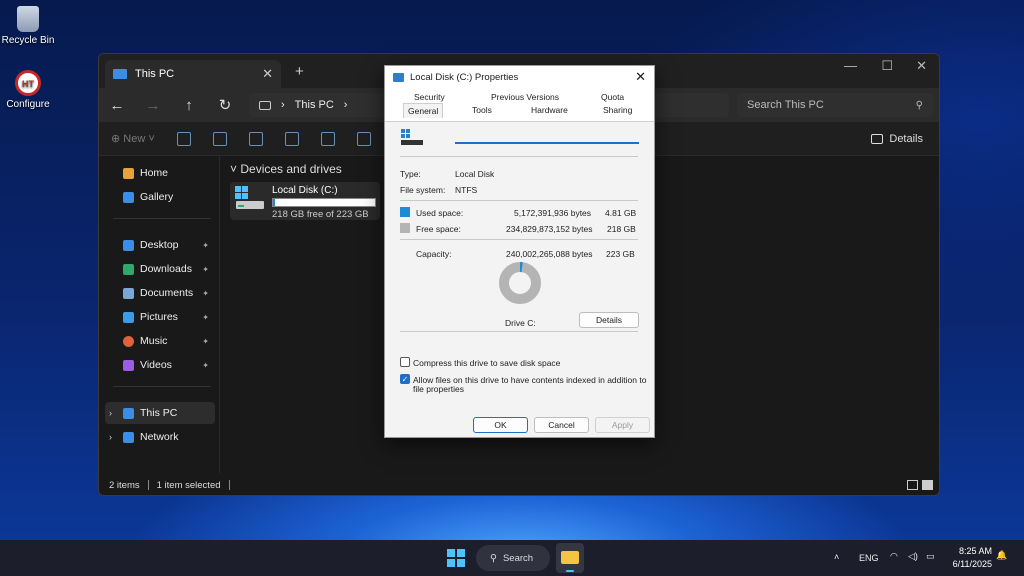 This screenshot has height=576, width=1024. I want to click on taskbar-search-label: Search, so click(518, 558).